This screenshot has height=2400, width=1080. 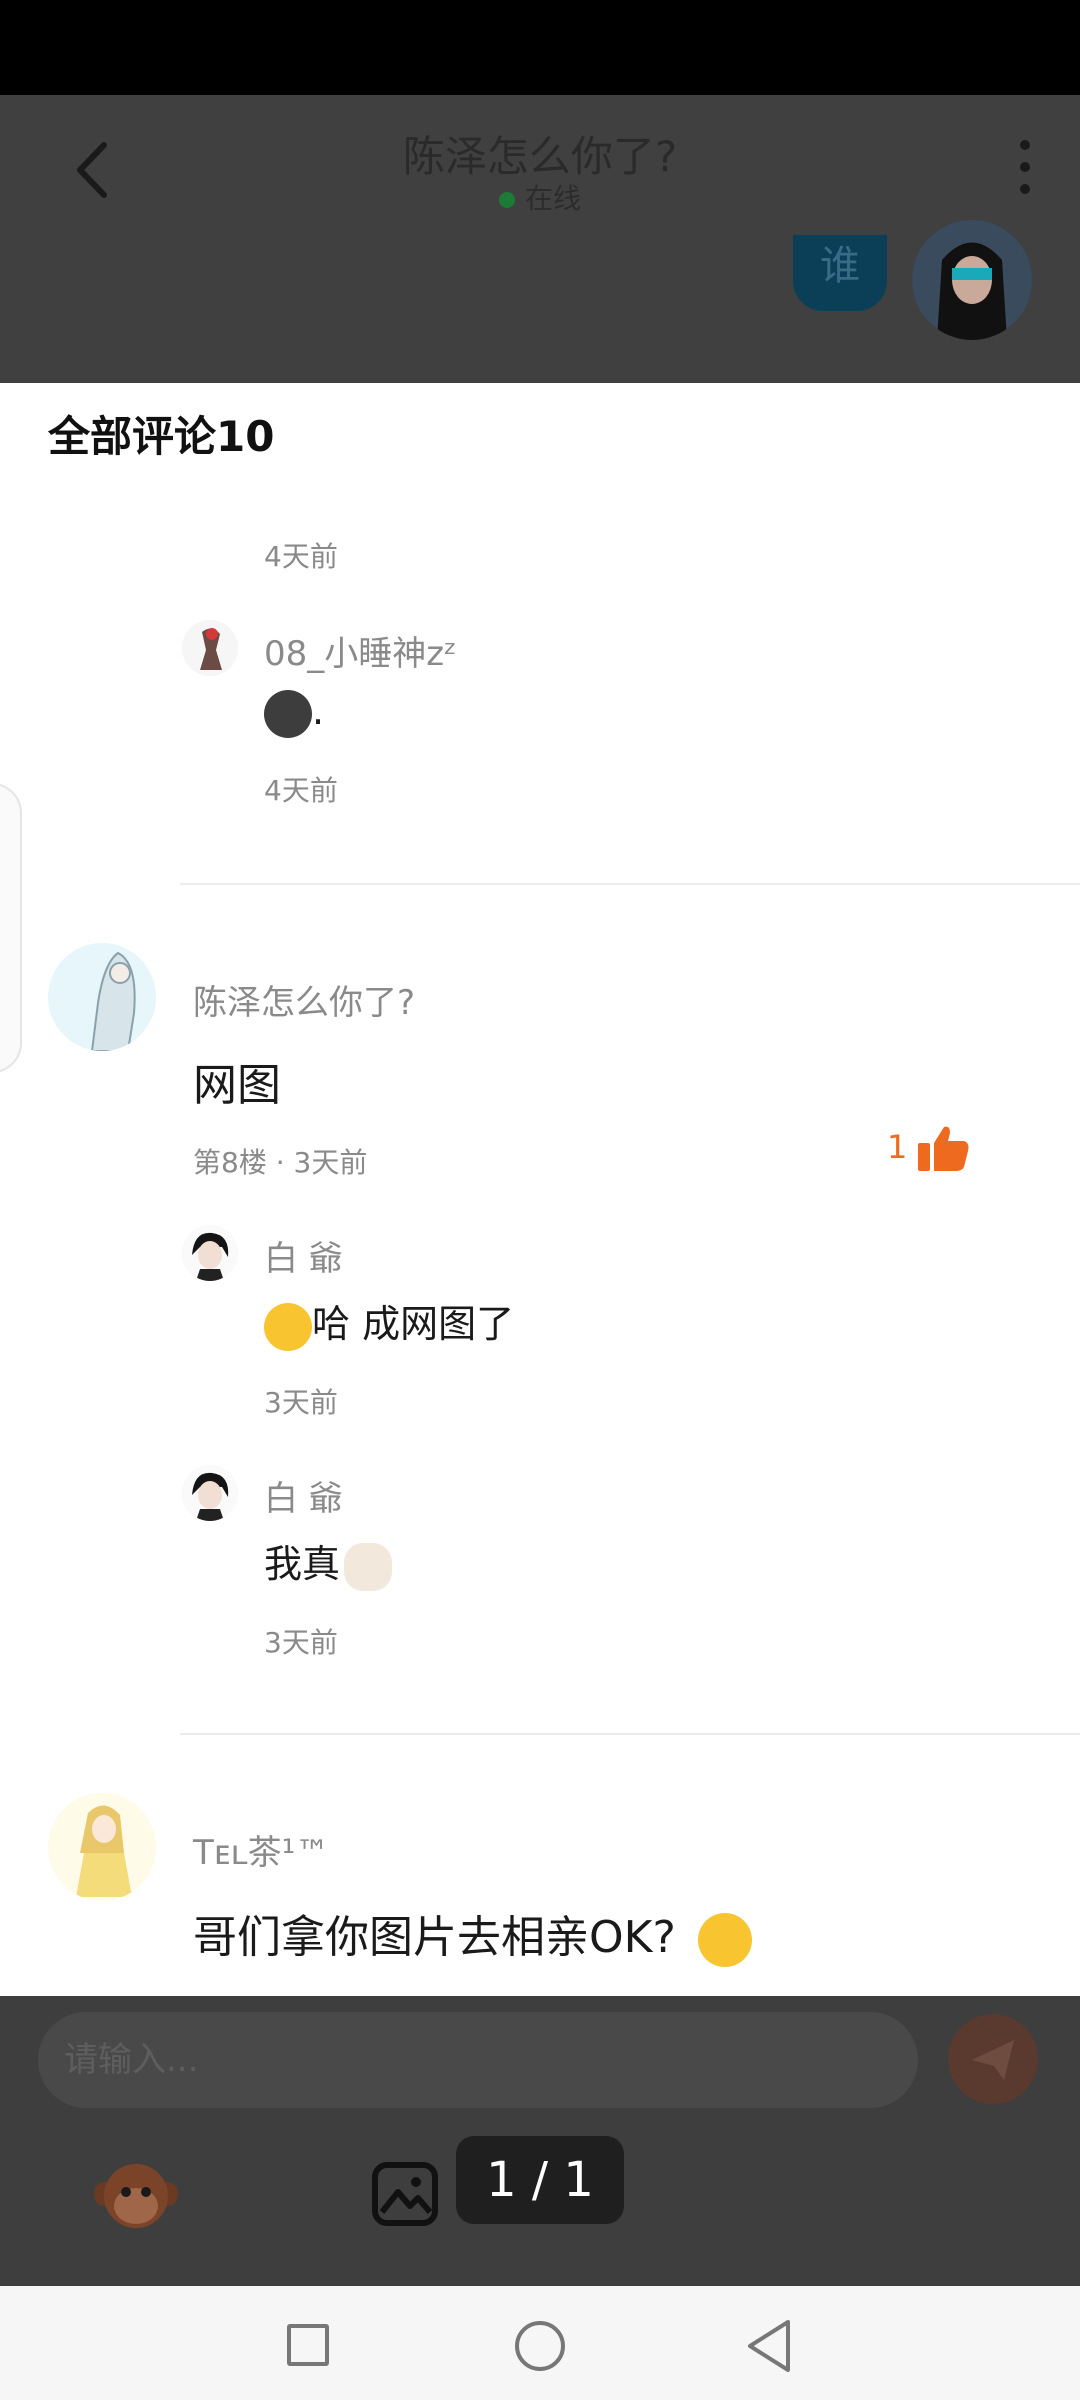 I want to click on recent-apps-button, so click(x=308, y=2345).